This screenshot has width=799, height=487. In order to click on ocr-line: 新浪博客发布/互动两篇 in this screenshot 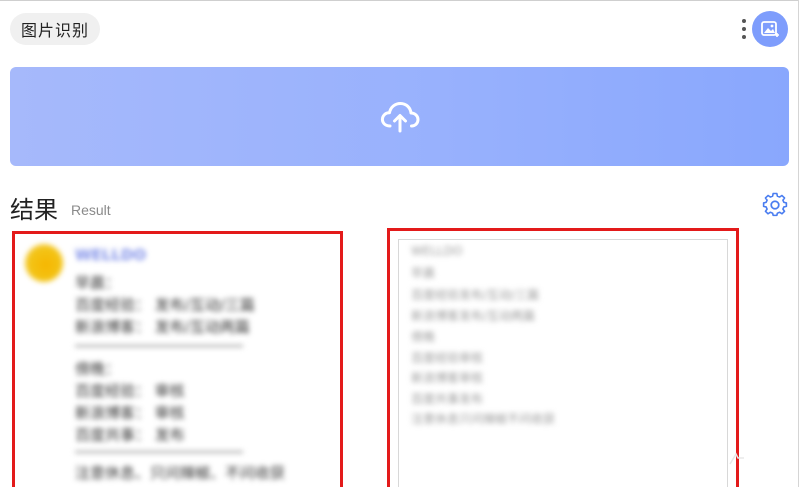, I will do `click(473, 316)`.